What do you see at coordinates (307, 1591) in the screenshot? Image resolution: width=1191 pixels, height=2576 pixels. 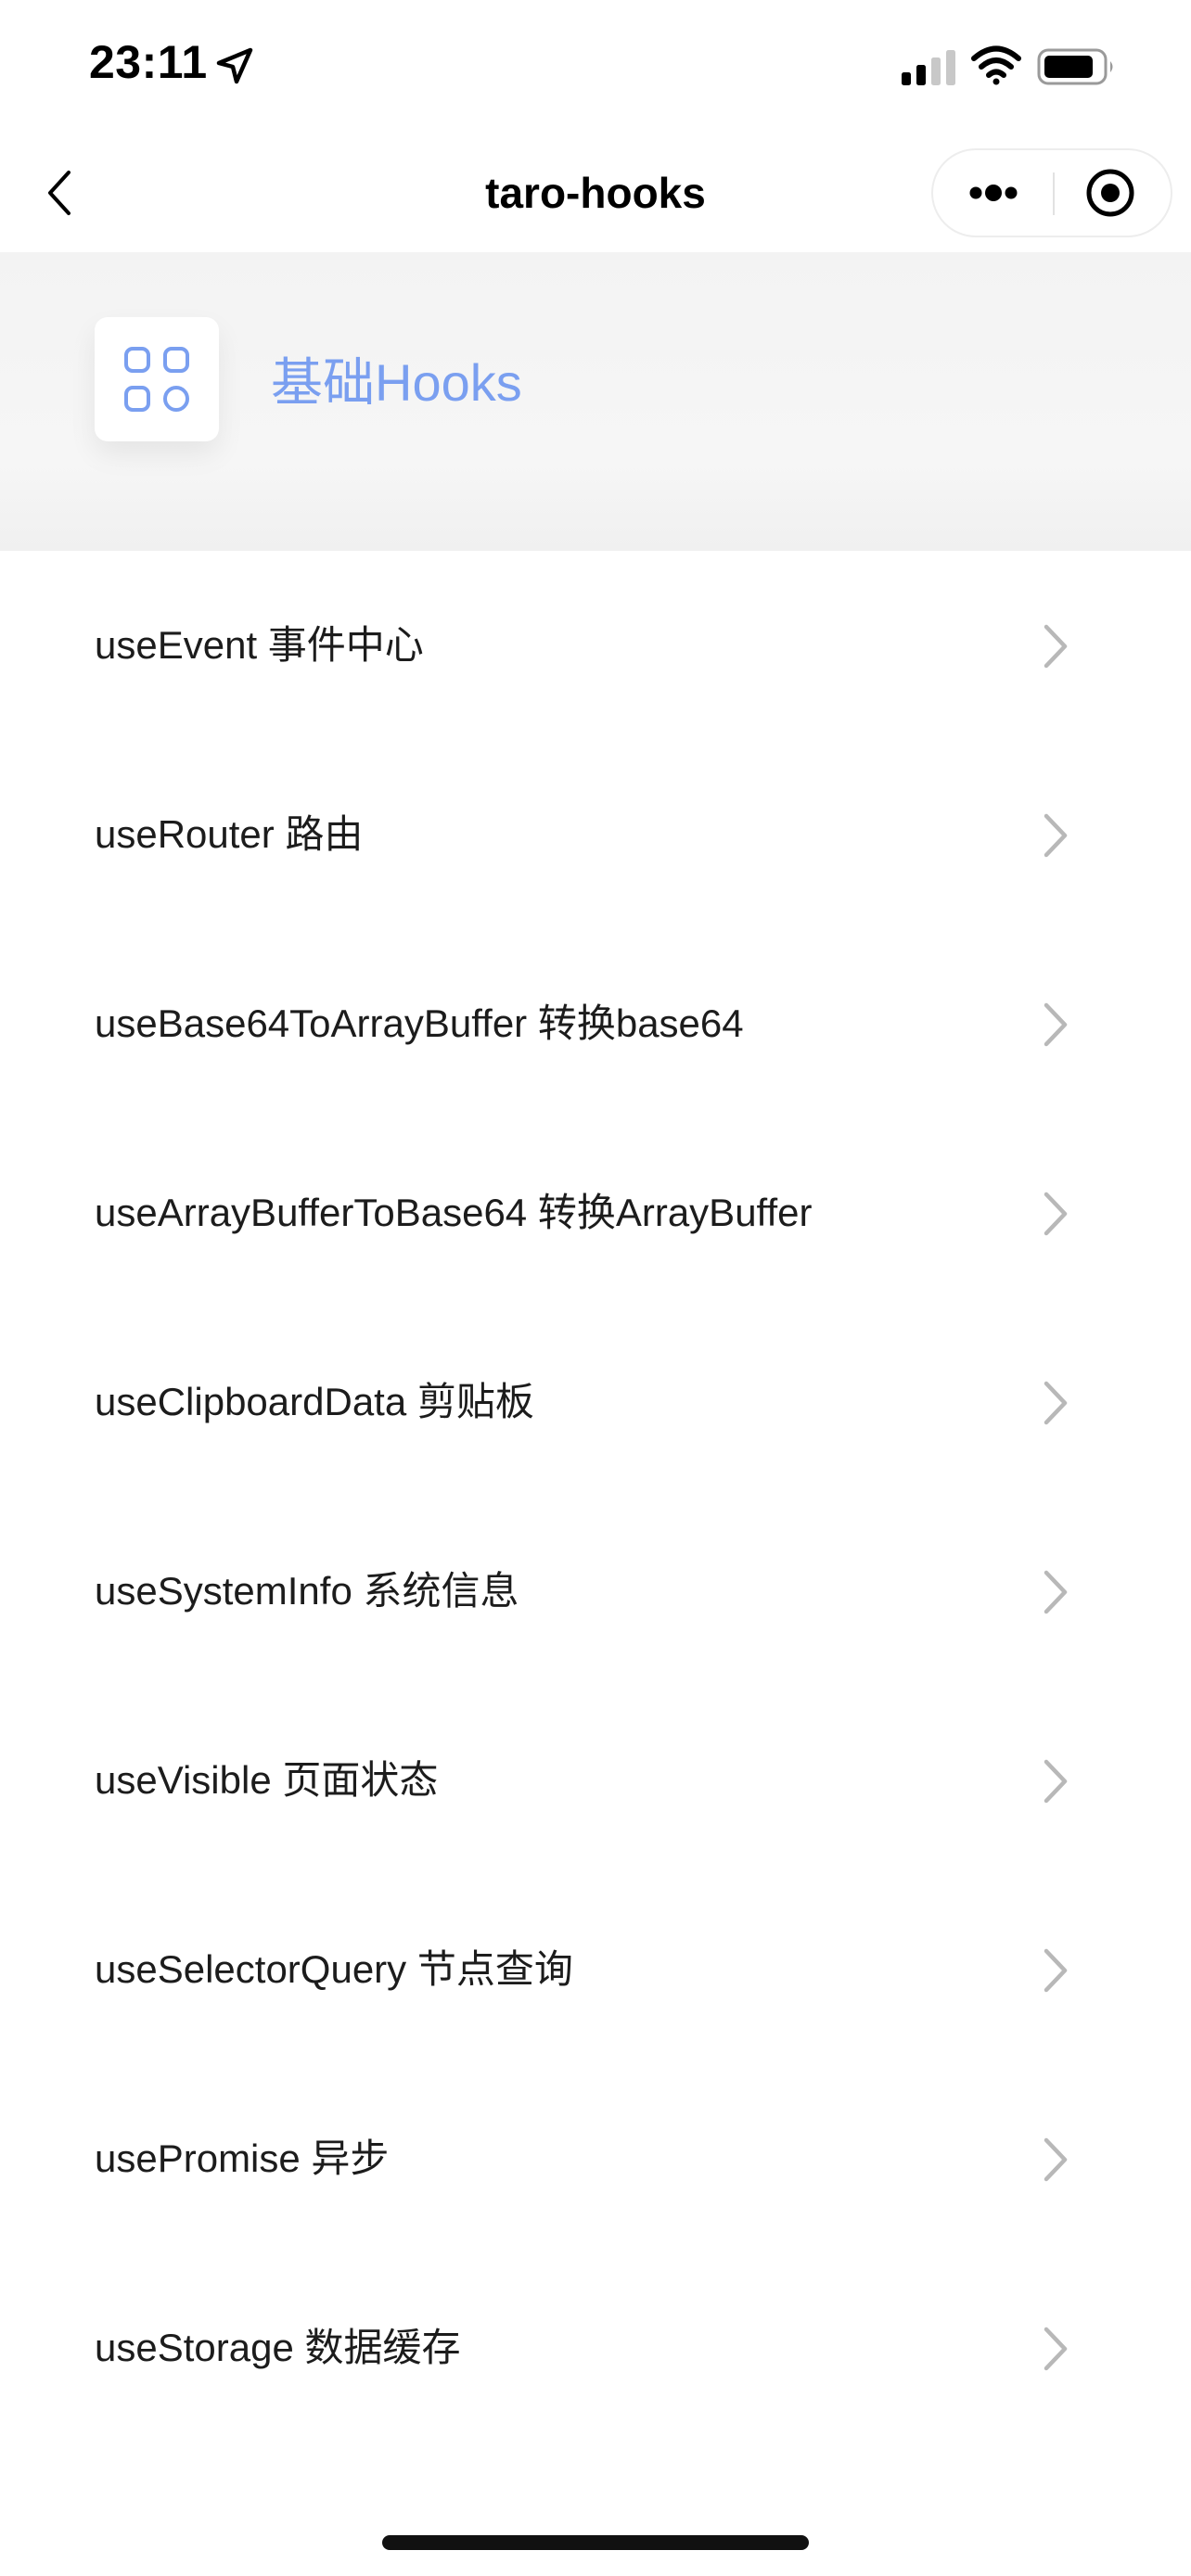 I see `list-item-label: useSystemInfo 系统信息` at bounding box center [307, 1591].